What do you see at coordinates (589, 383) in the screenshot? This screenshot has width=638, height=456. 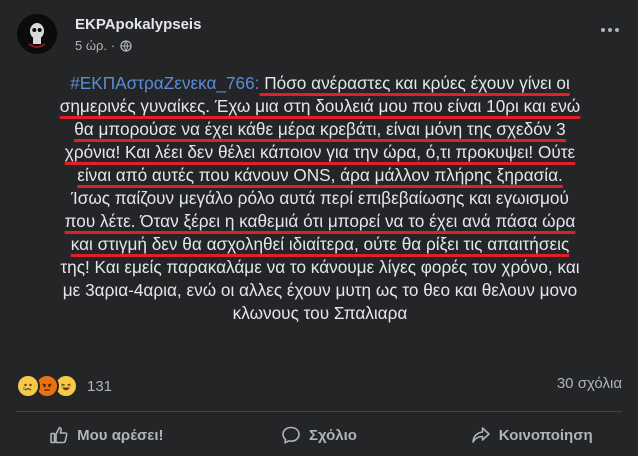 I see `comments-count-link: 30 σχόλια` at bounding box center [589, 383].